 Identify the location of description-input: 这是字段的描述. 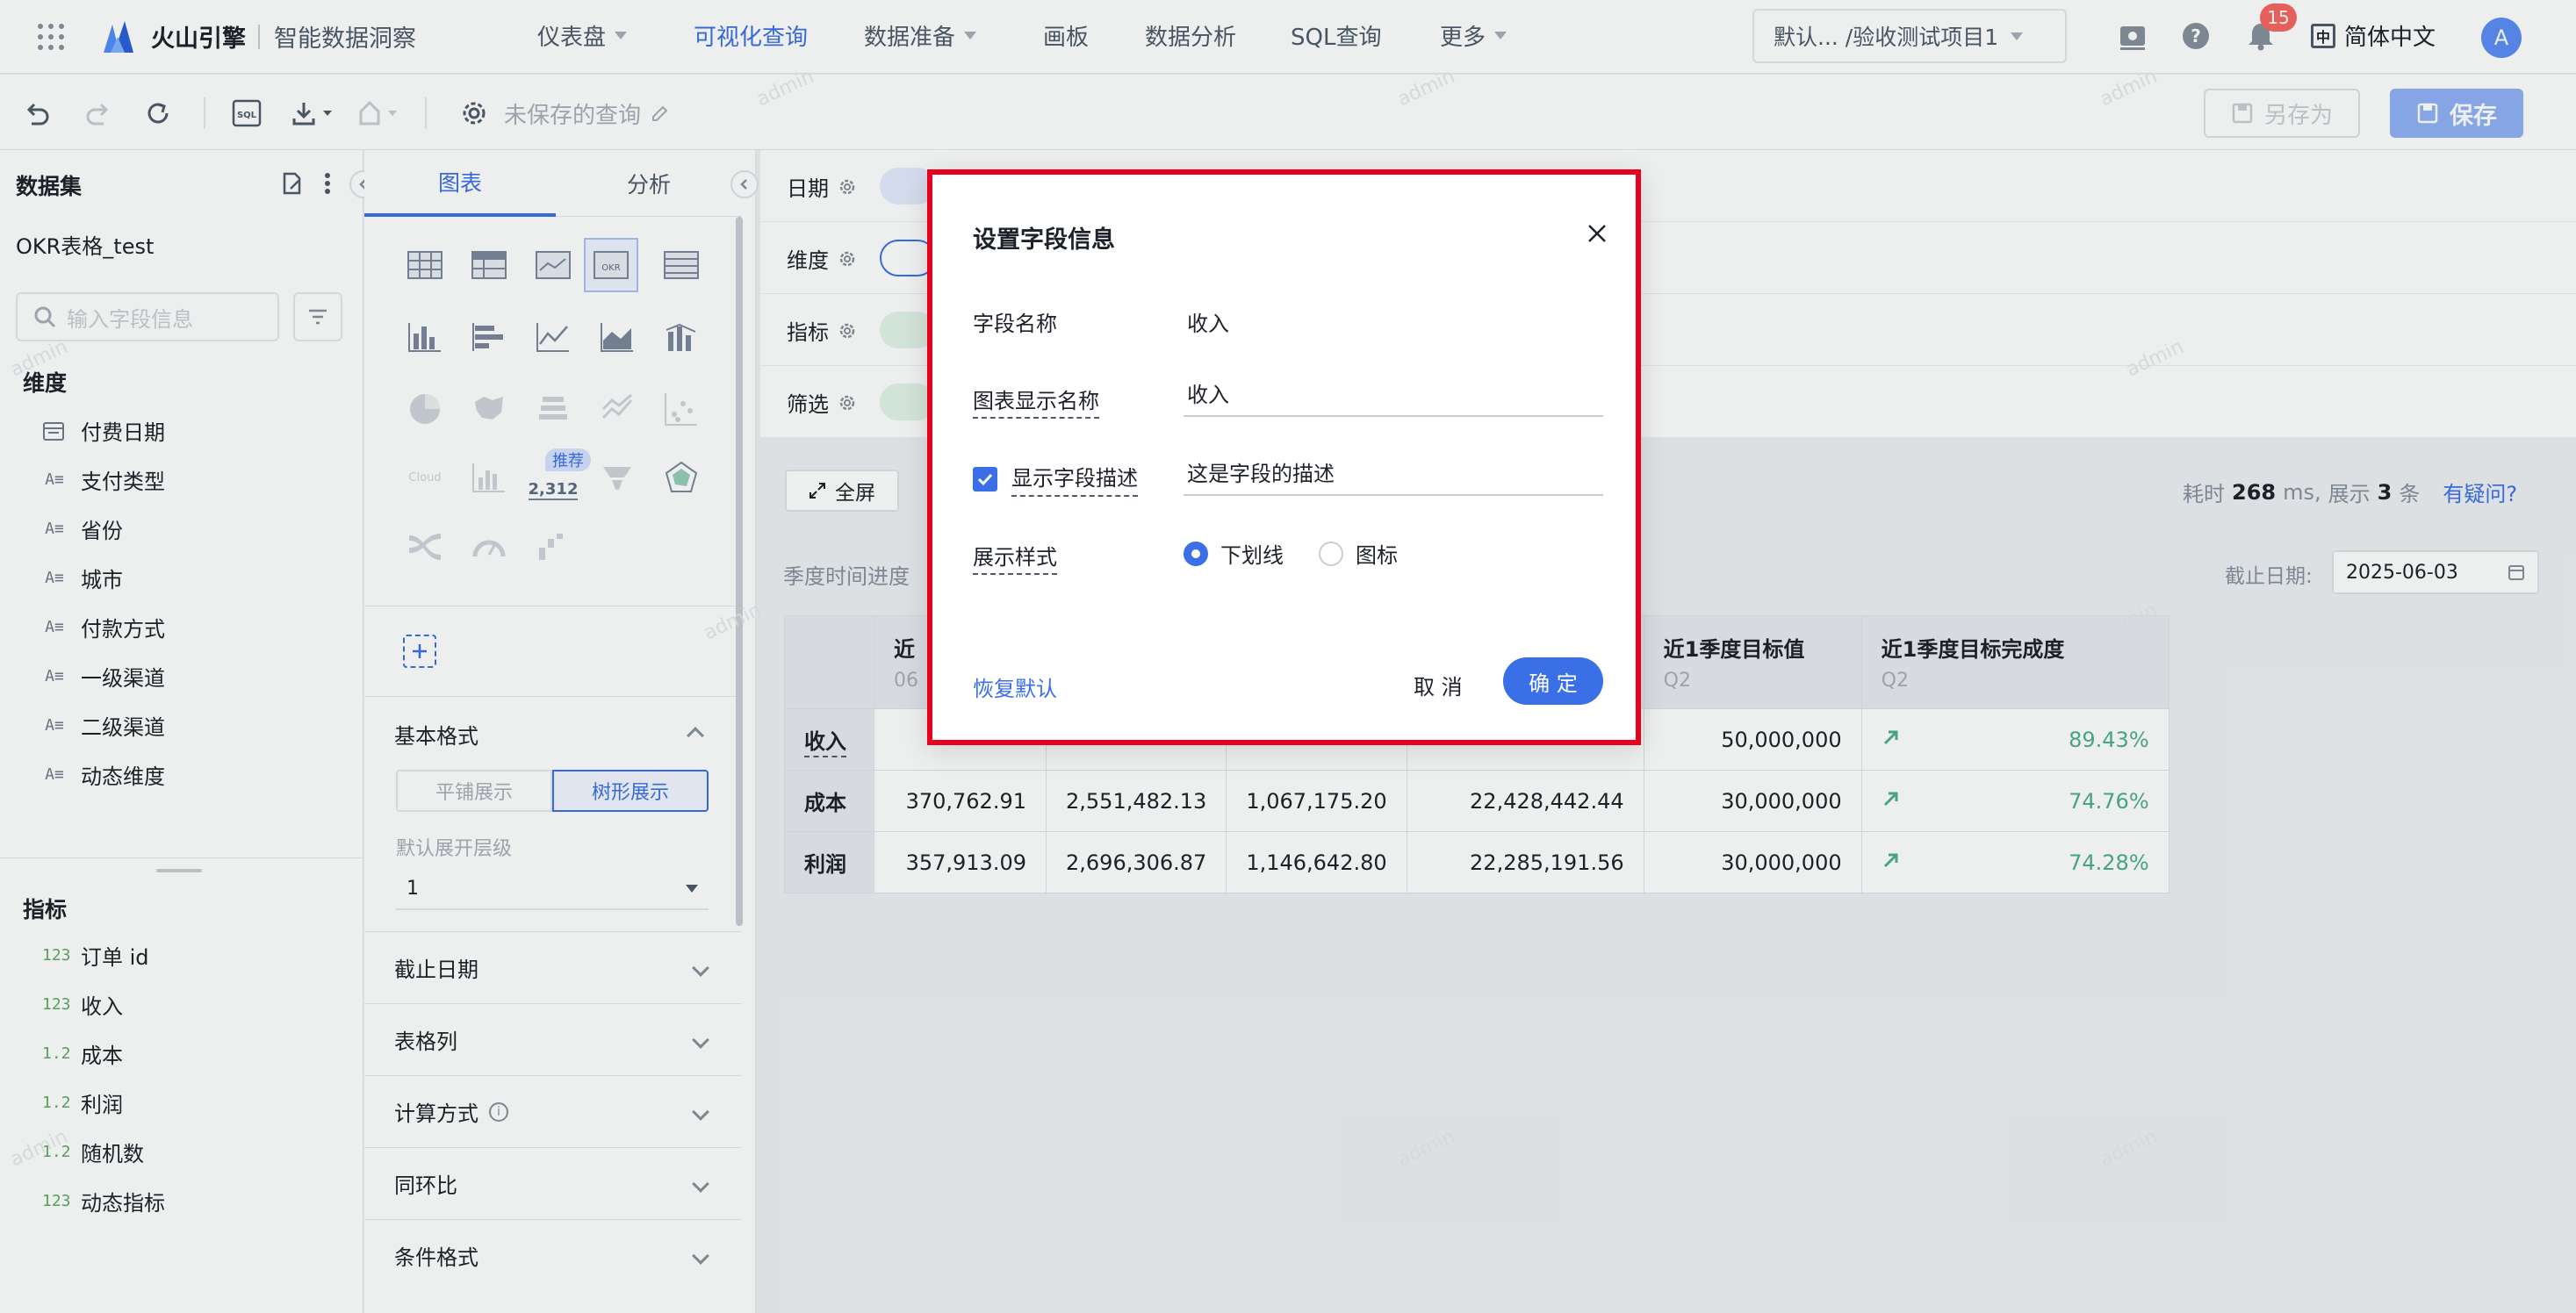
(1393, 472).